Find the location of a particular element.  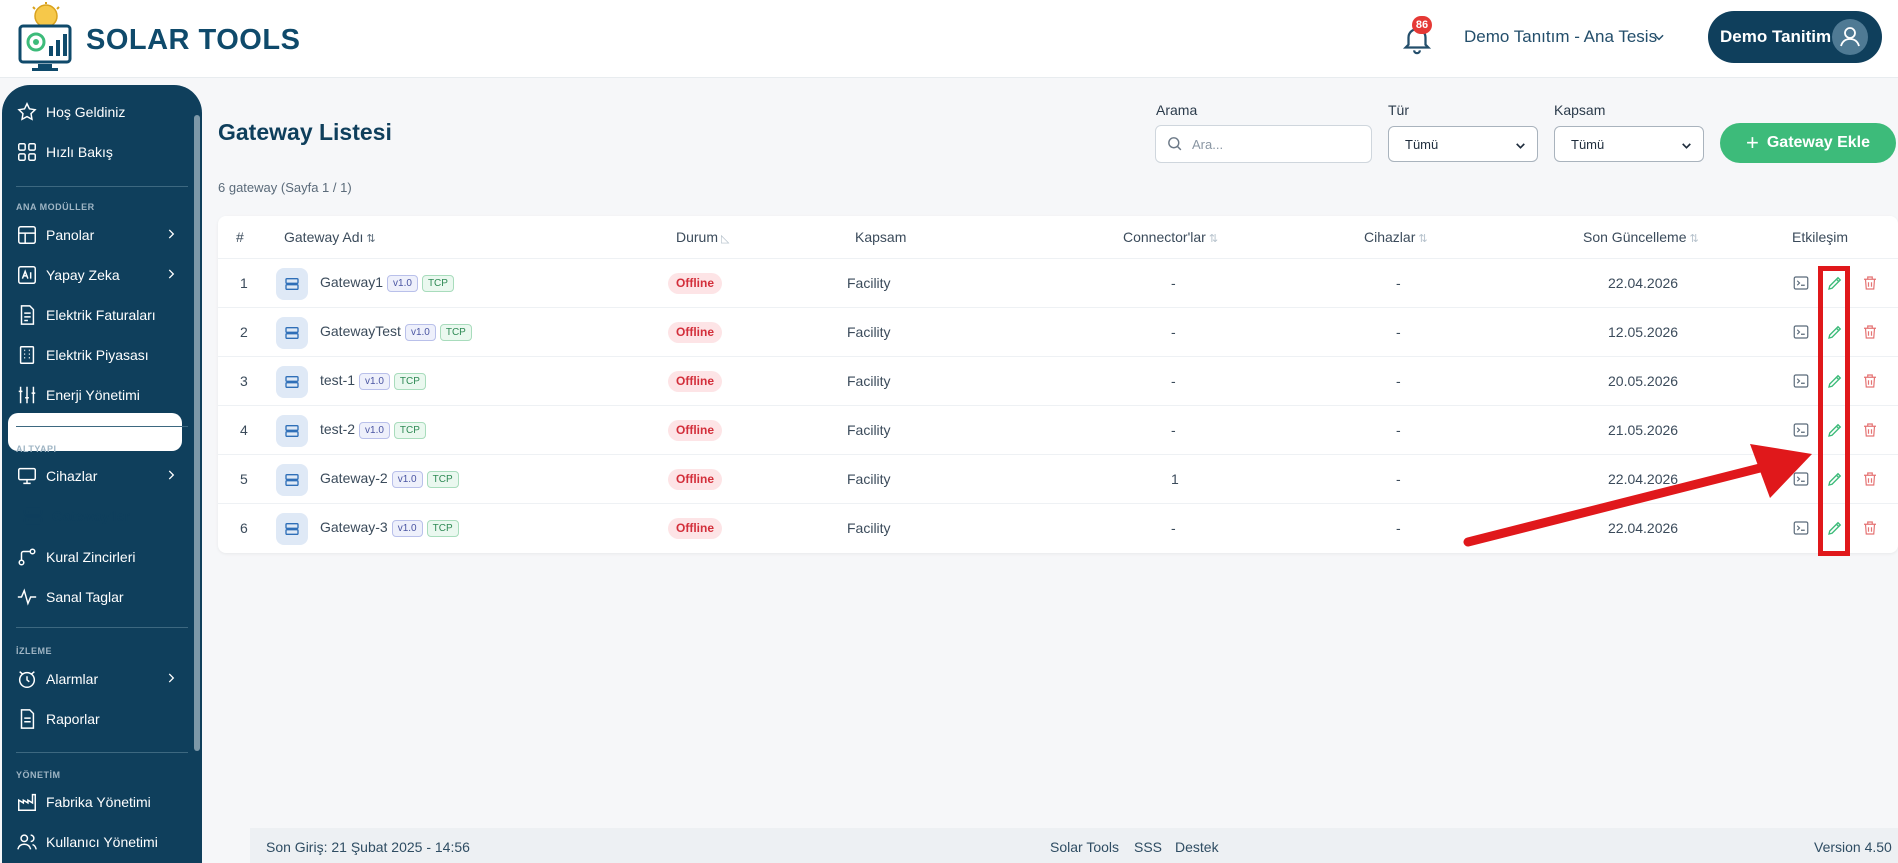

add-gateway-button: + Gateway Ekle is located at coordinates (1808, 143).